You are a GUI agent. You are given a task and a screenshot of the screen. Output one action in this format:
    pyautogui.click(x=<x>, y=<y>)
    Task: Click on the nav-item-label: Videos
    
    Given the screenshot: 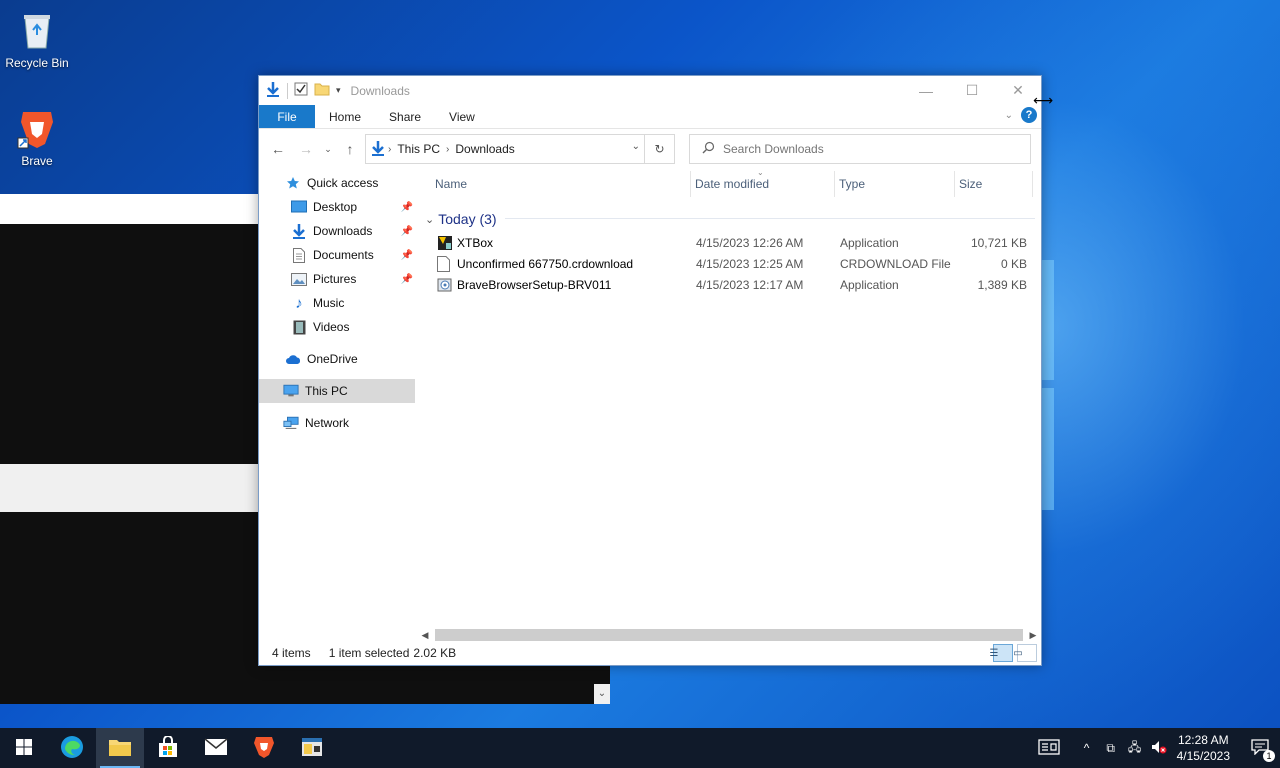 What is the action you would take?
    pyautogui.click(x=331, y=327)
    